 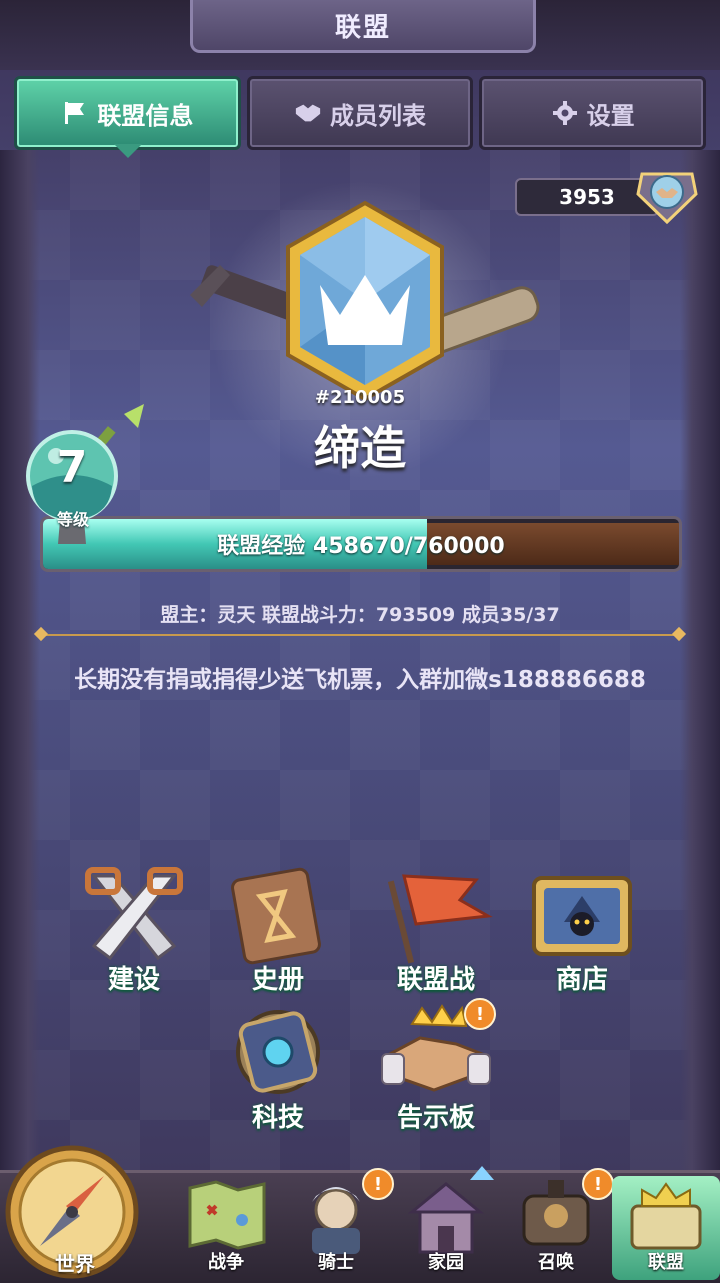 I want to click on nav-alliance: 联盟, so click(x=666, y=1228).